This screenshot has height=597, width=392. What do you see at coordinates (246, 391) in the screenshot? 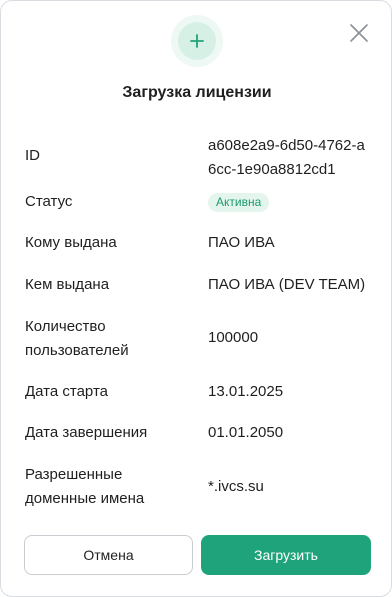
I see `start-date-value: 13.01.2025` at bounding box center [246, 391].